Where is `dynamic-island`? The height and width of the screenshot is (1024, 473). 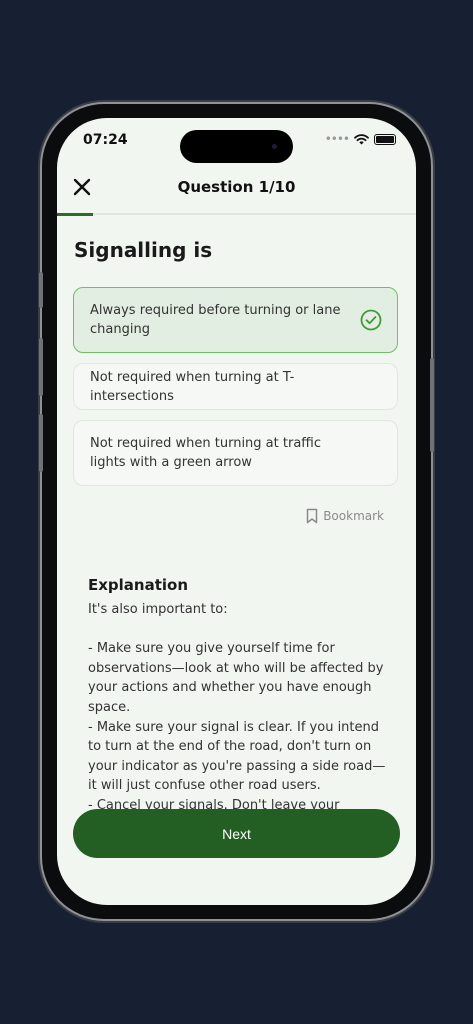
dynamic-island is located at coordinates (236, 146).